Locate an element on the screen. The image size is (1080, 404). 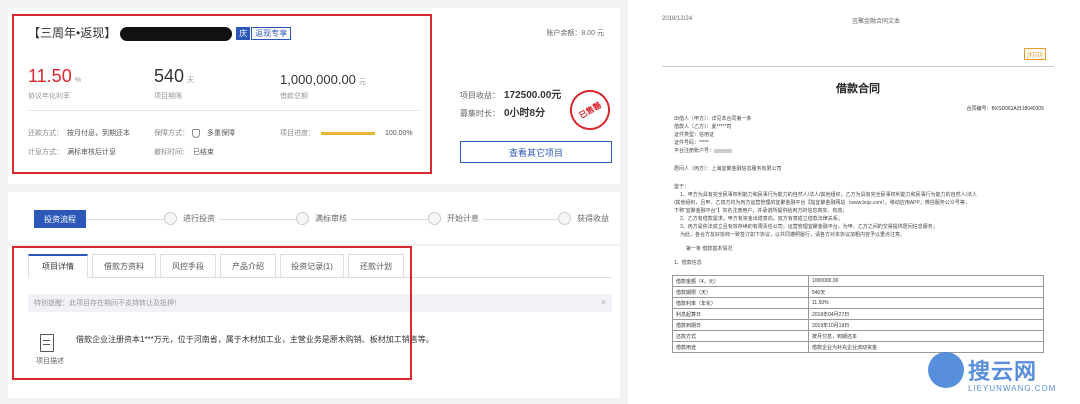
table-row: 还款方式 按月付息，到期还本 is located at coordinates (858, 336).